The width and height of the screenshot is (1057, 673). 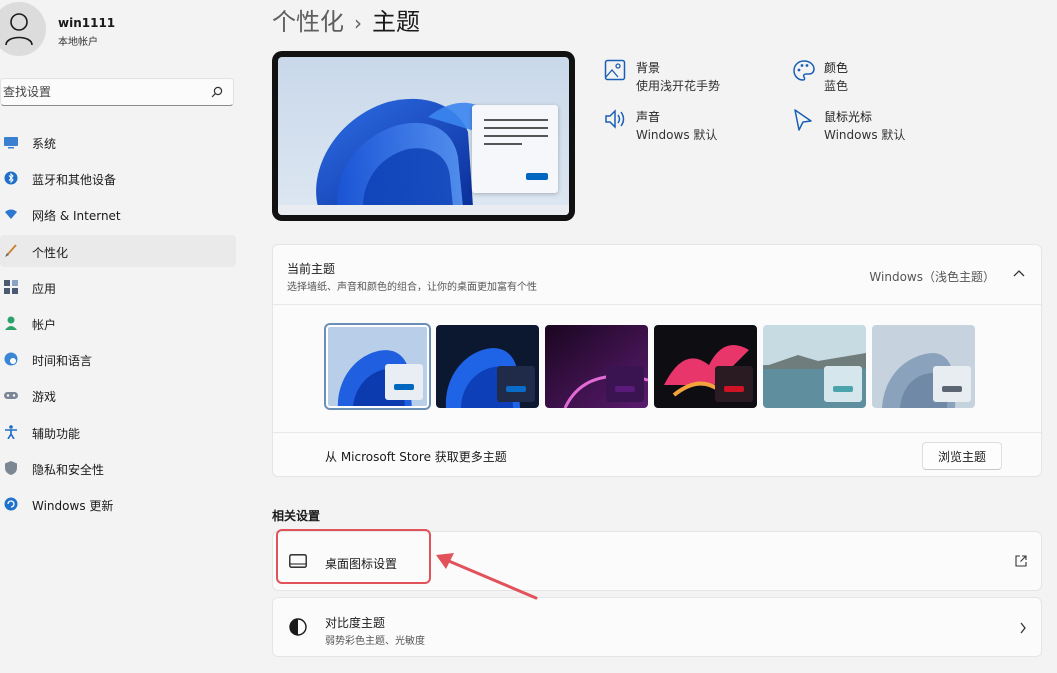 I want to click on sidebar-item-gaming: 游戏, so click(x=118, y=395).